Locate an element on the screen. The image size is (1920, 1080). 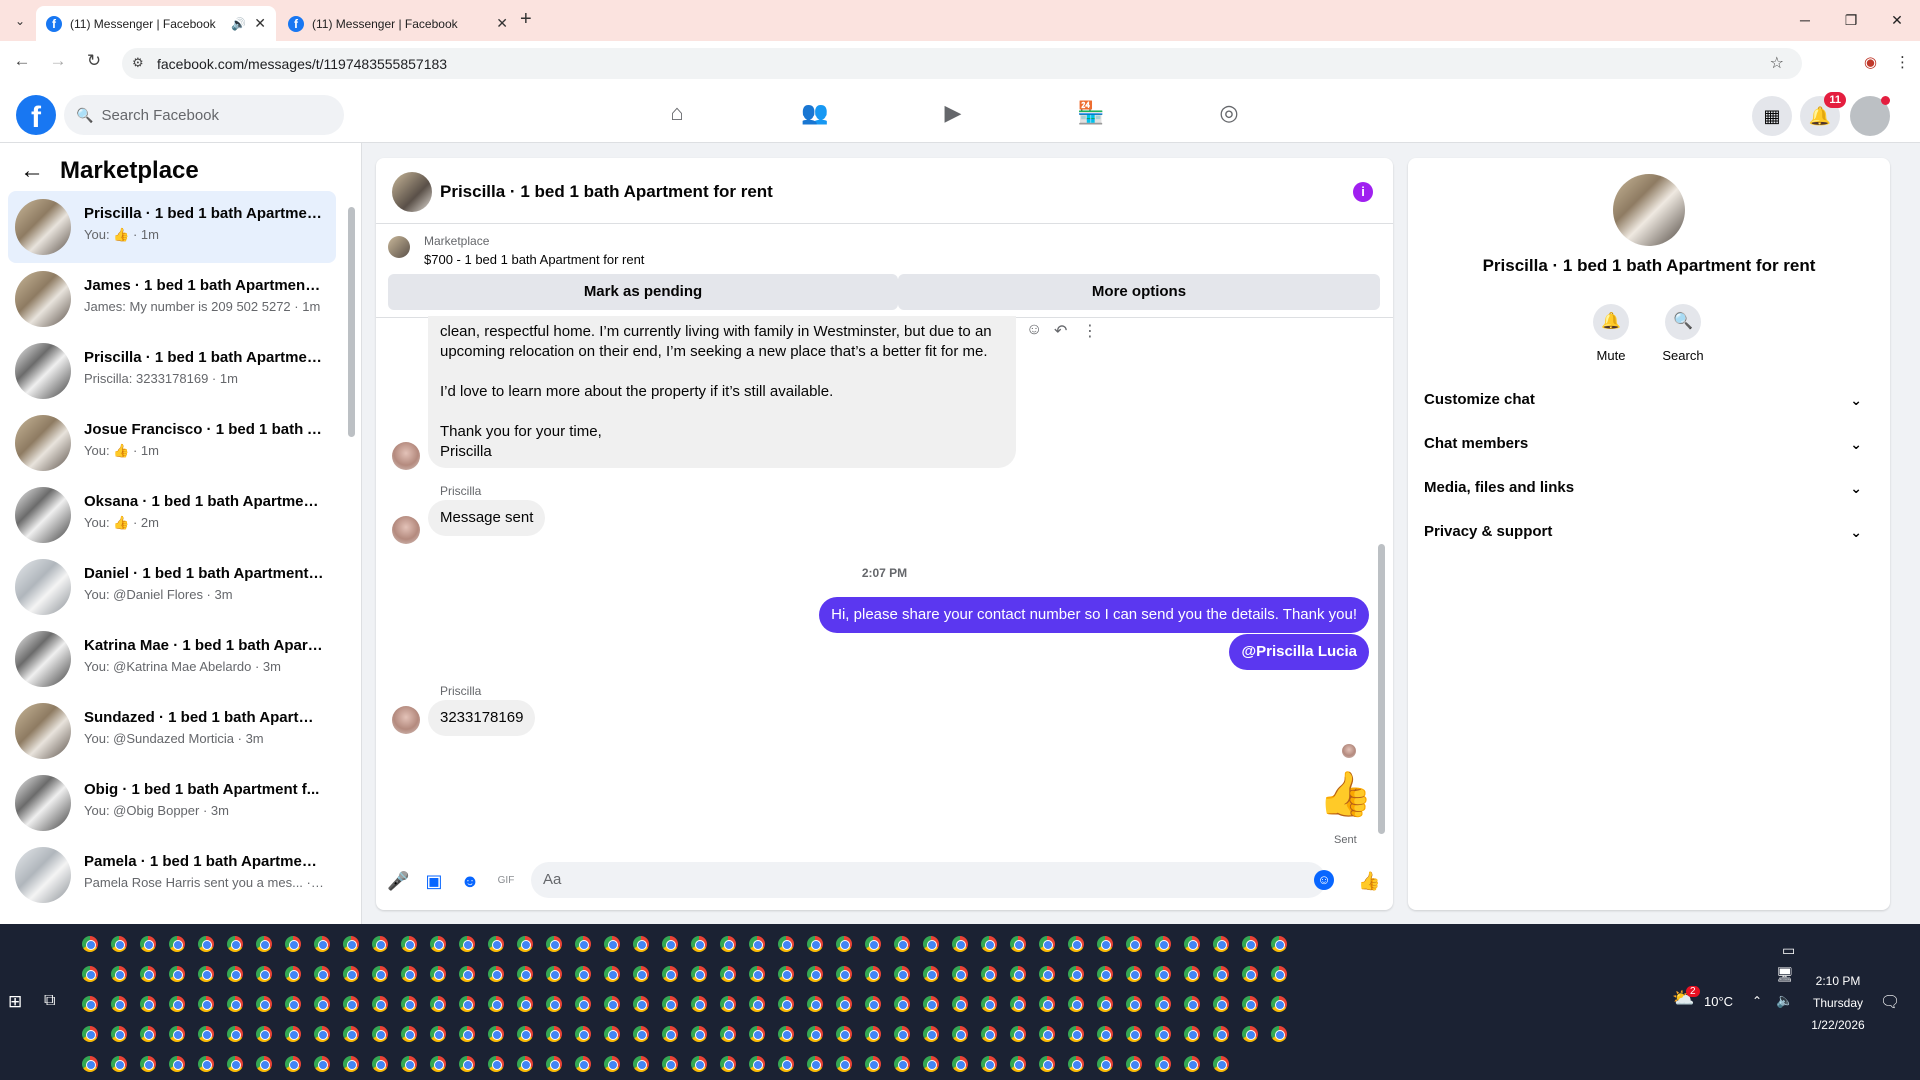
clock-time: 2:10 PM is located at coordinates (1838, 981).